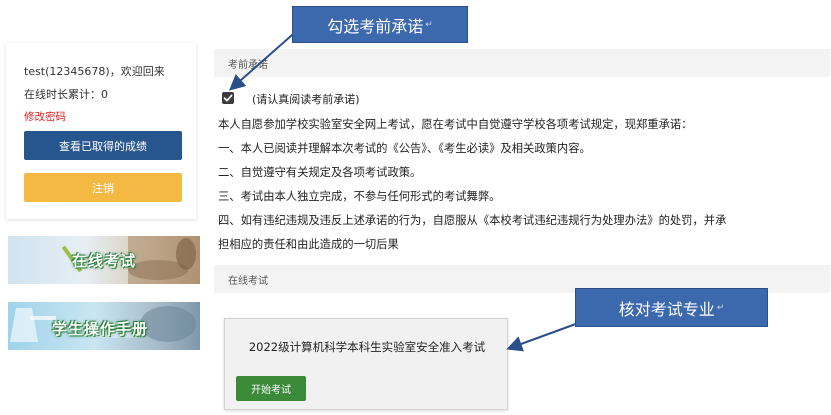 The height and width of the screenshot is (415, 831). What do you see at coordinates (666, 309) in the screenshot?
I see `callout-major-text: 核对考试专业` at bounding box center [666, 309].